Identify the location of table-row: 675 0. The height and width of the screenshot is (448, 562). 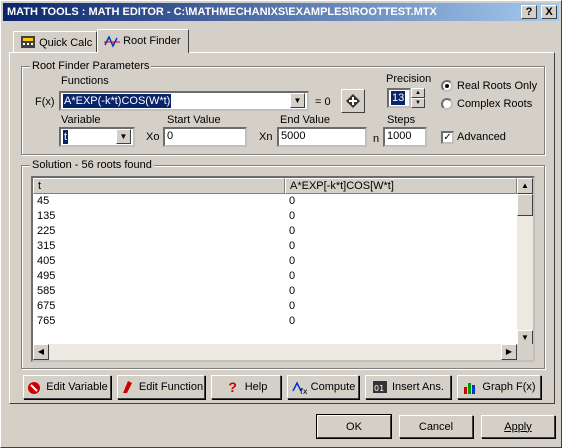
(275, 306).